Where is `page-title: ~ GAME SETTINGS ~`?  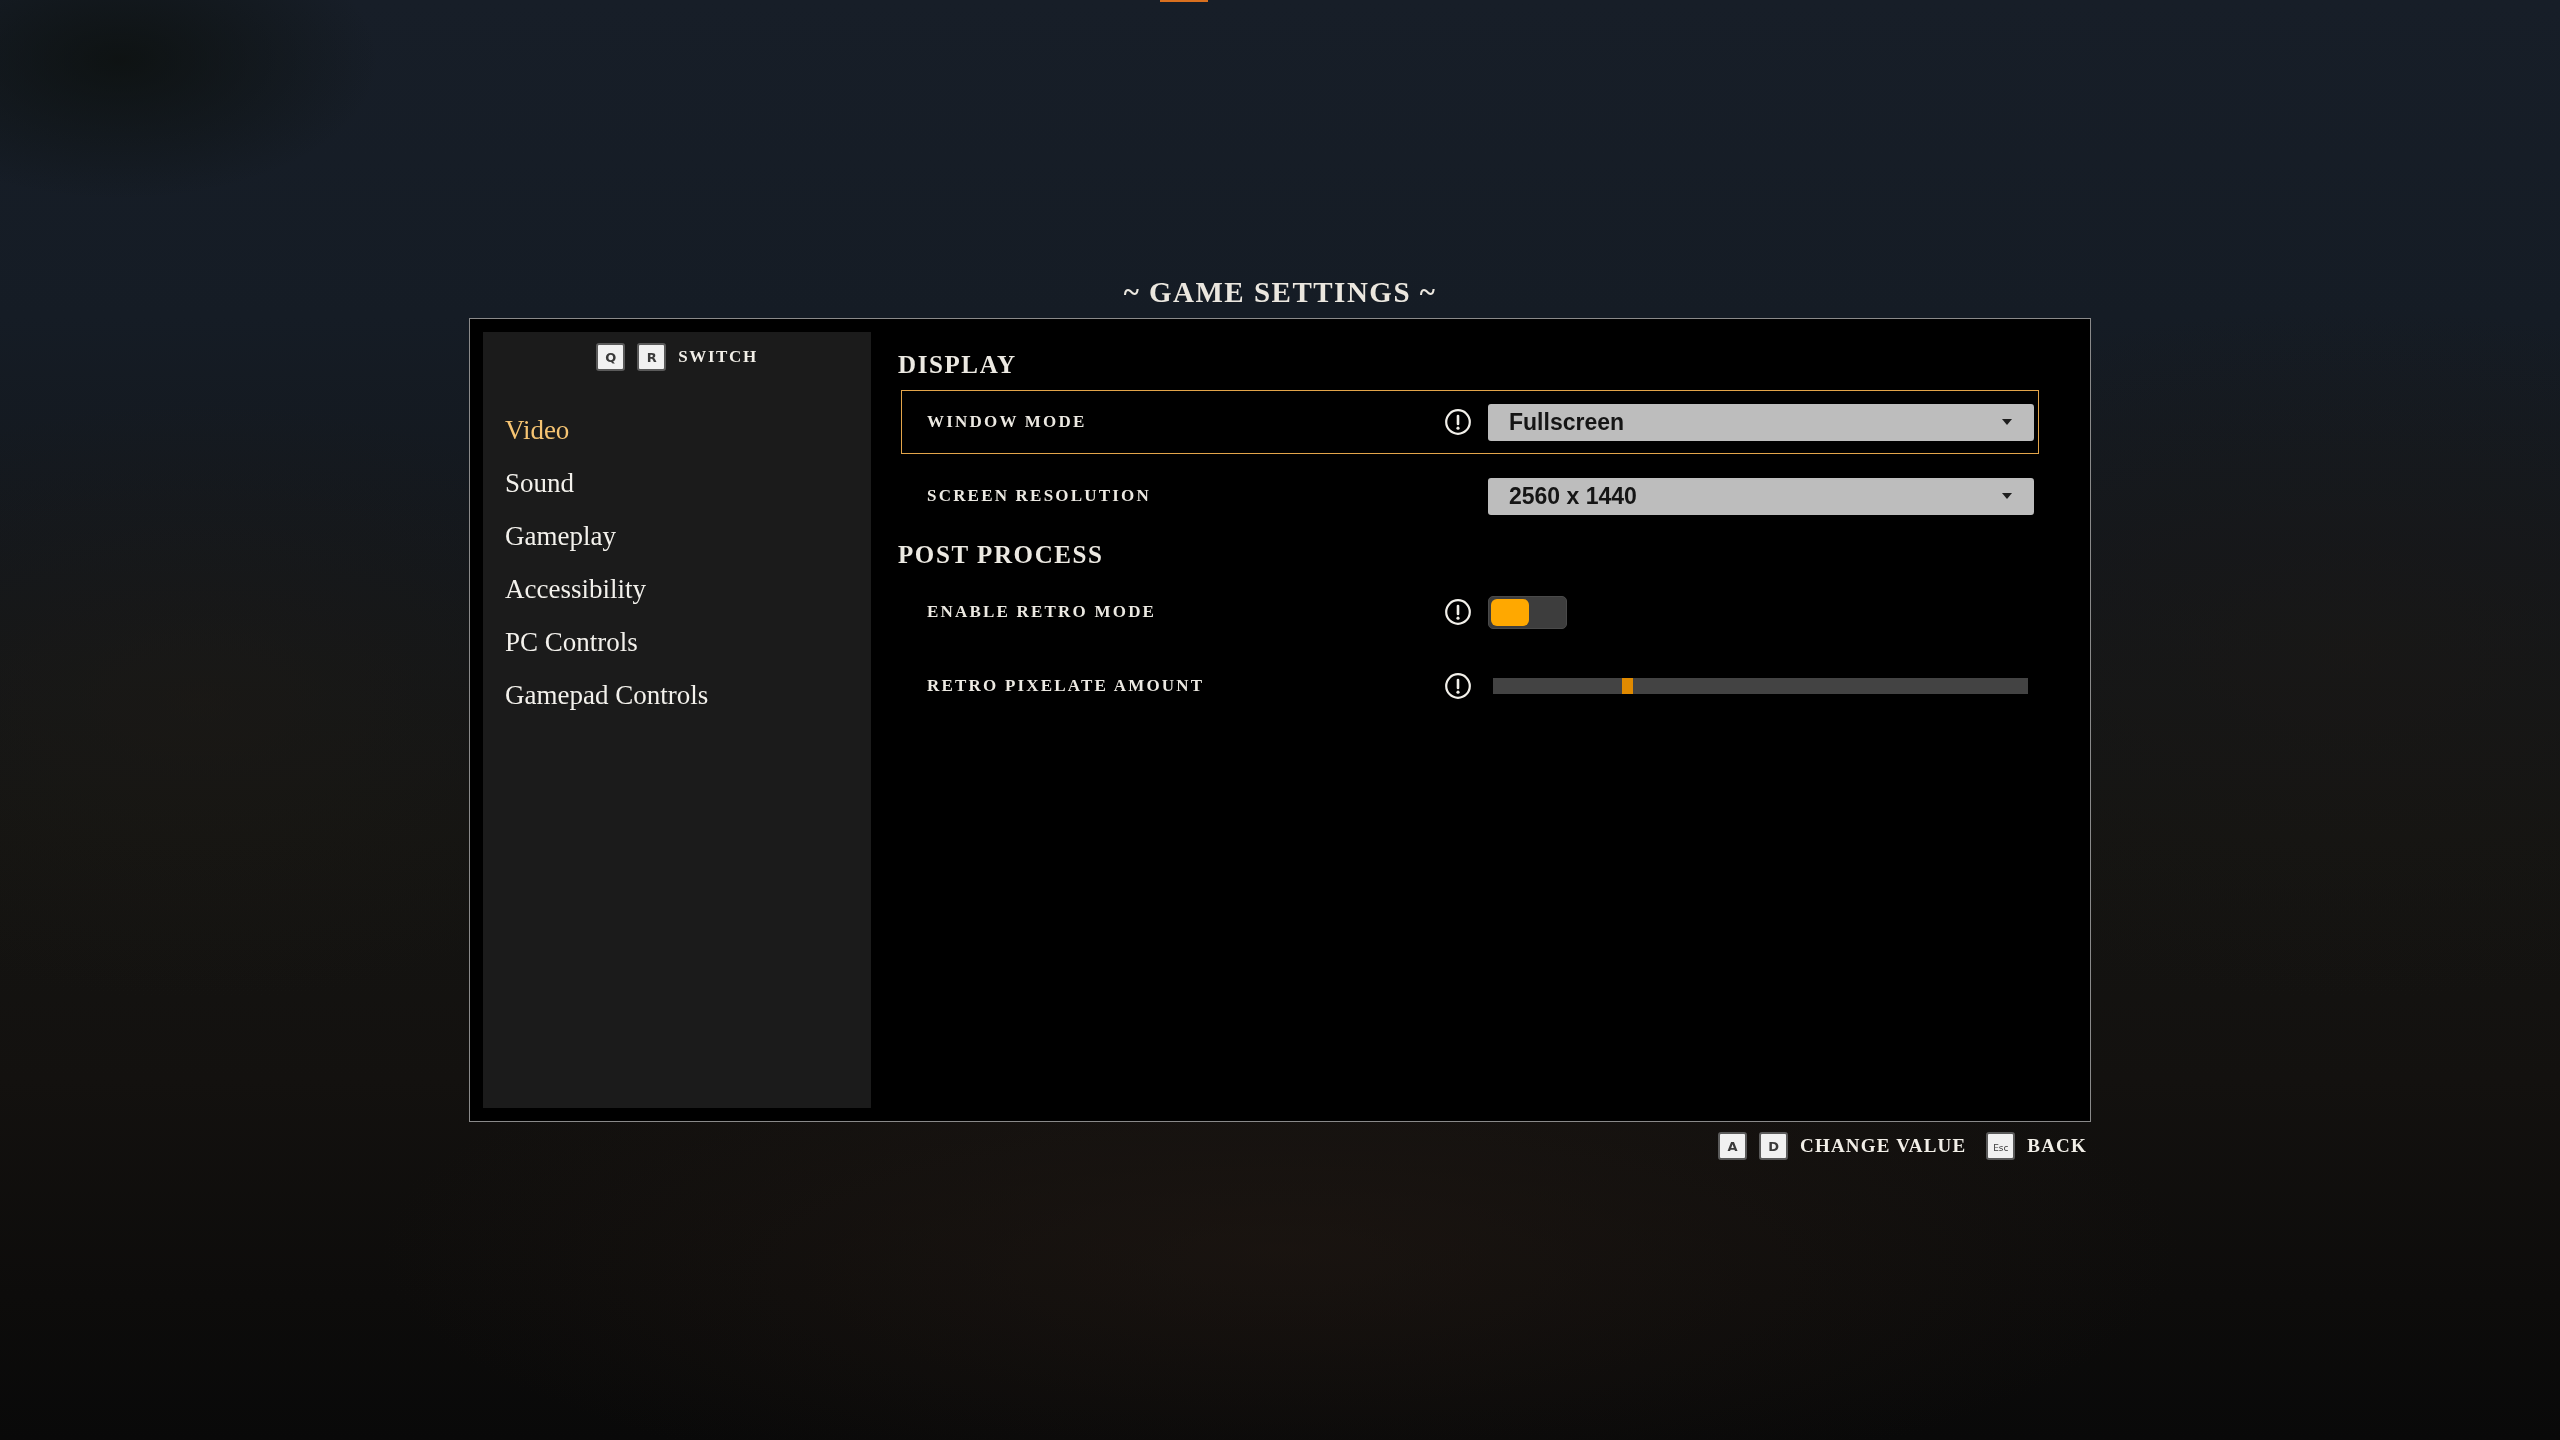 page-title: ~ GAME SETTINGS ~ is located at coordinates (1280, 292).